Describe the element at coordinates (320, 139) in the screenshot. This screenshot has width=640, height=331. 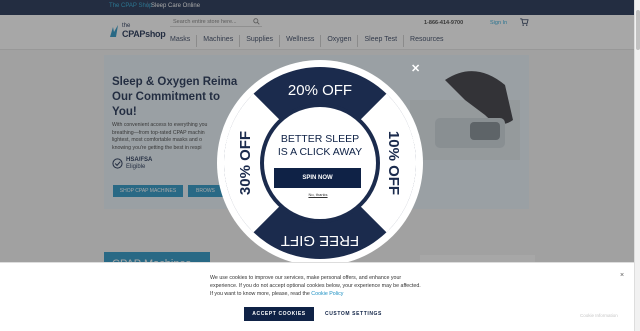
I see `popup-headline-line1: BETTER SLEEP` at that location.